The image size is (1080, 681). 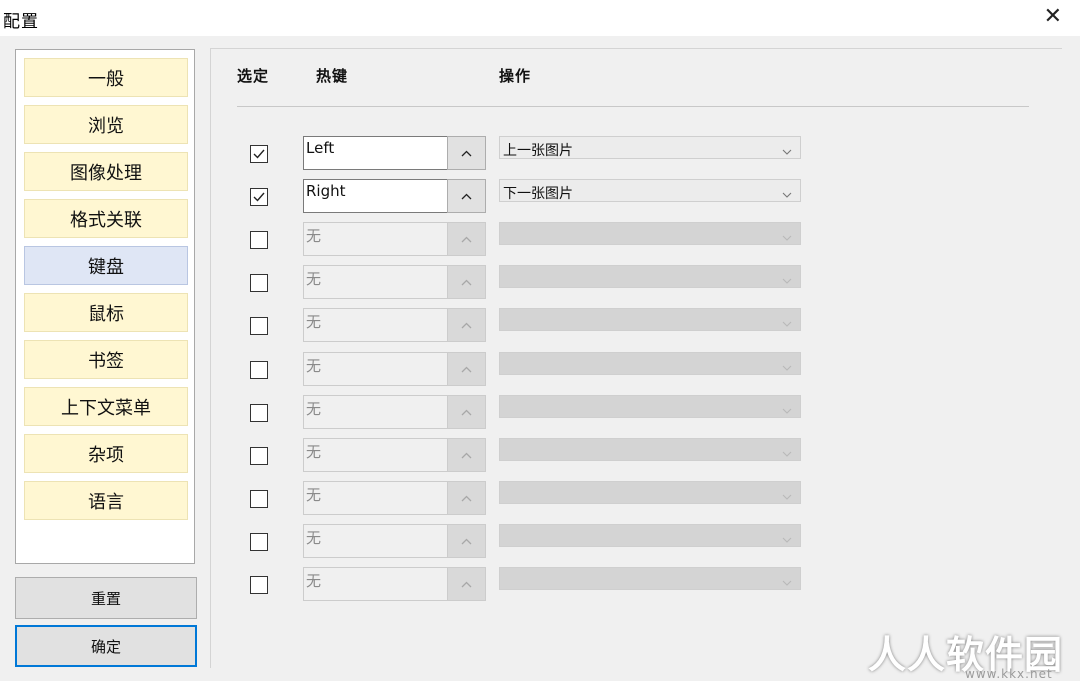 What do you see at coordinates (106, 77) in the screenshot?
I see `nav-item-general: 一般` at bounding box center [106, 77].